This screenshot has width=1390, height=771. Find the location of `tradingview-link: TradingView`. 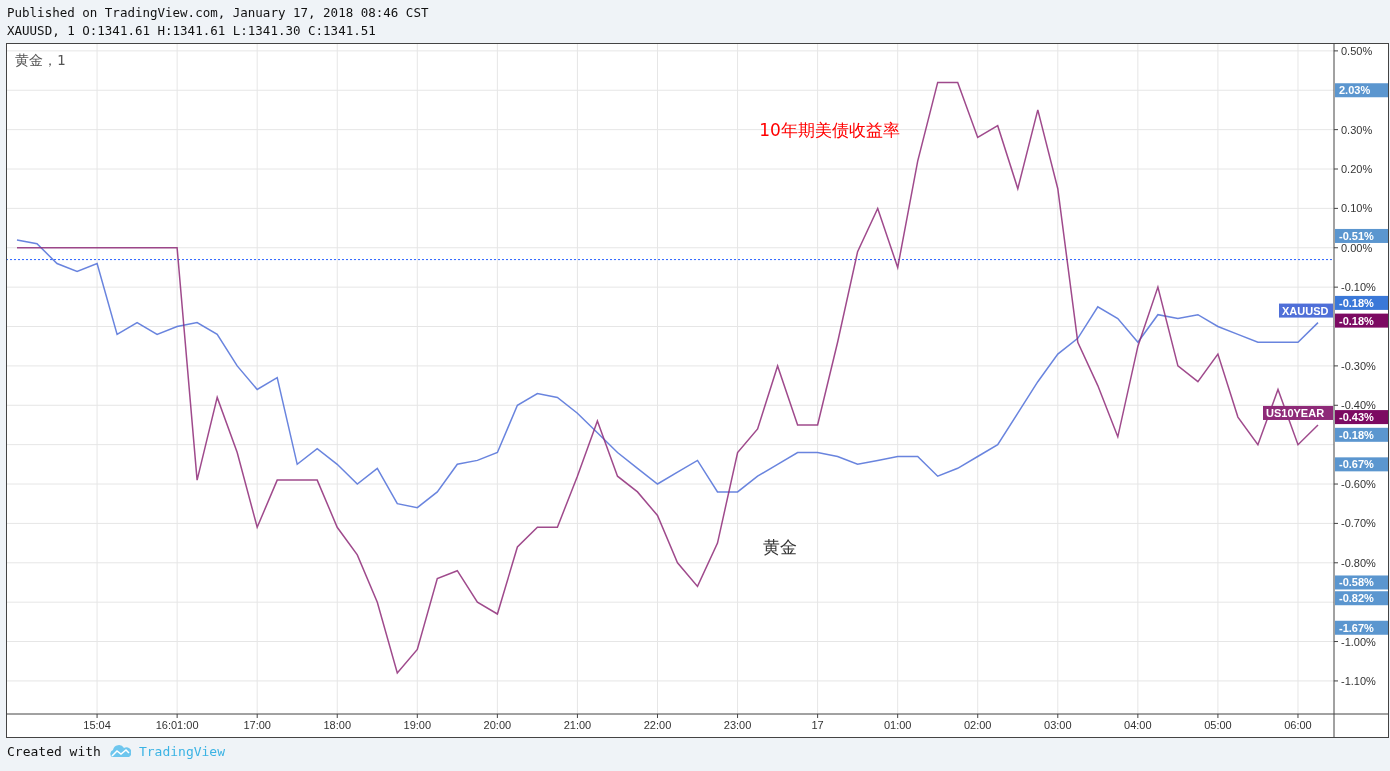

tradingview-link: TradingView is located at coordinates (181, 751).